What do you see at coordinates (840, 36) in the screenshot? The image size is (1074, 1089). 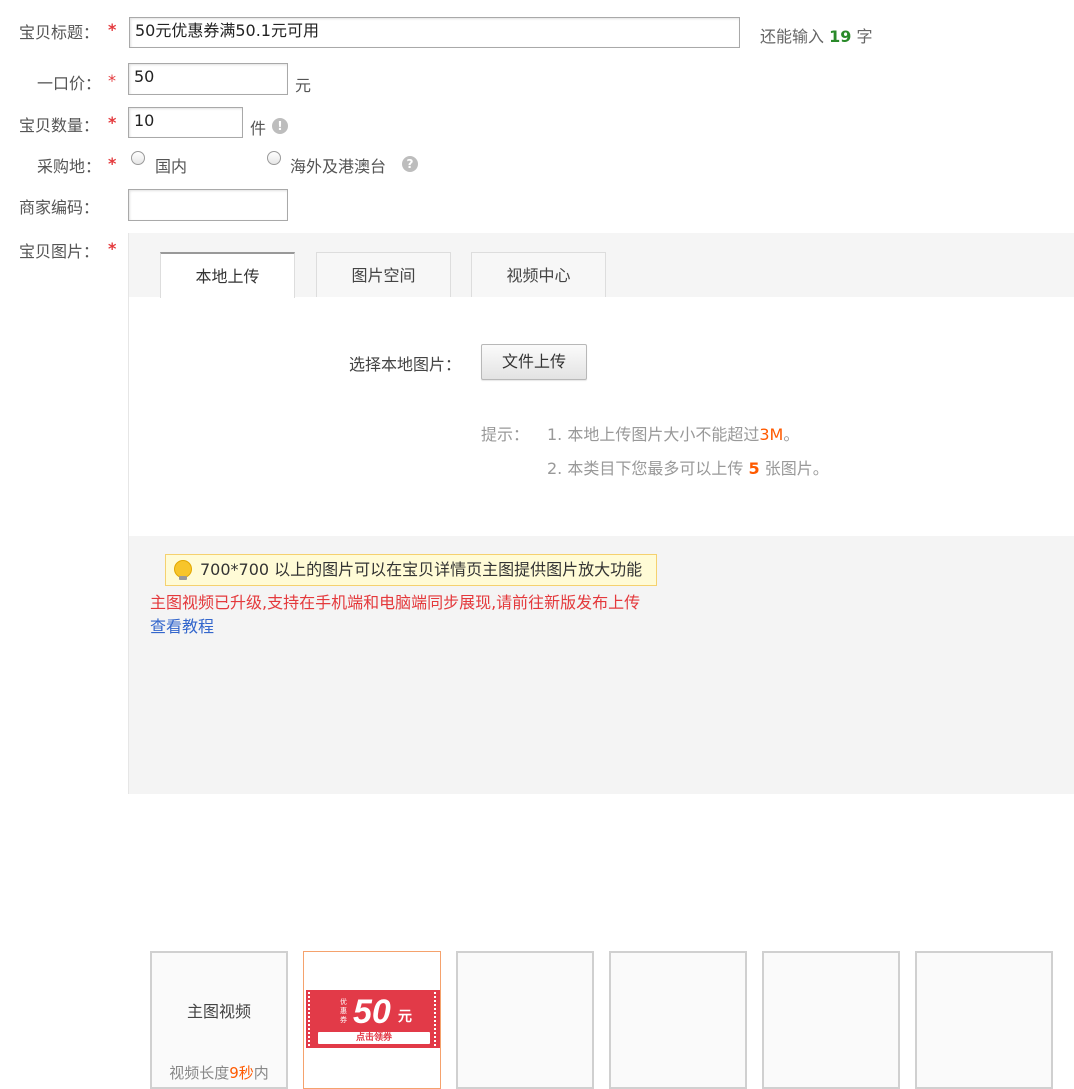 I see `remaining-count: 19` at bounding box center [840, 36].